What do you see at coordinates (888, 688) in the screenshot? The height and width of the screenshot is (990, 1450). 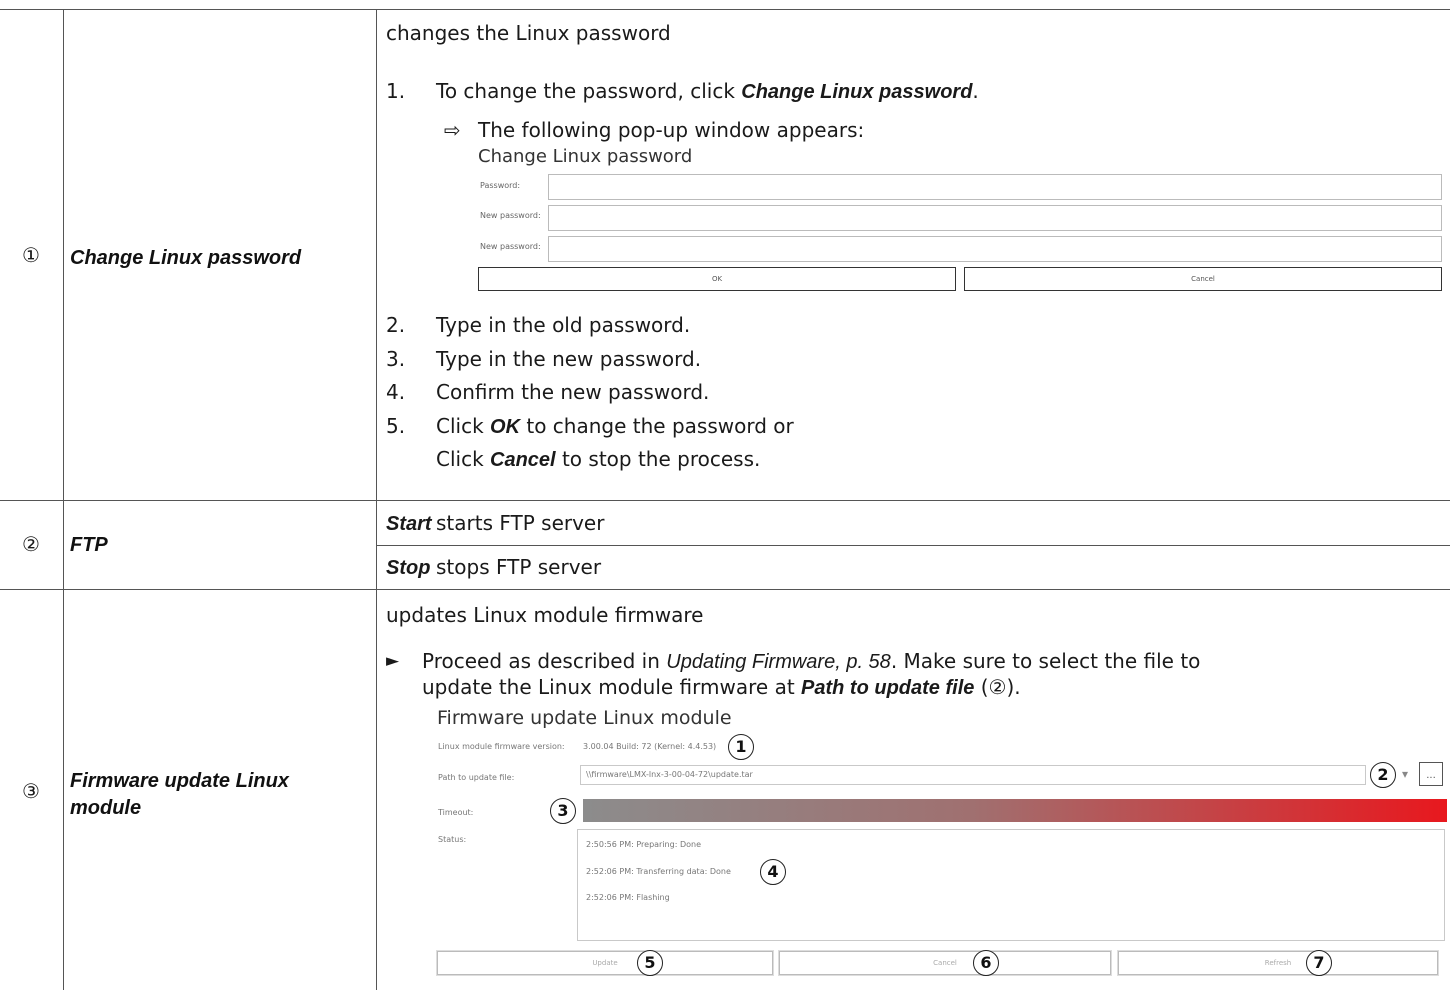 I see `ui-reference: Path to update file` at bounding box center [888, 688].